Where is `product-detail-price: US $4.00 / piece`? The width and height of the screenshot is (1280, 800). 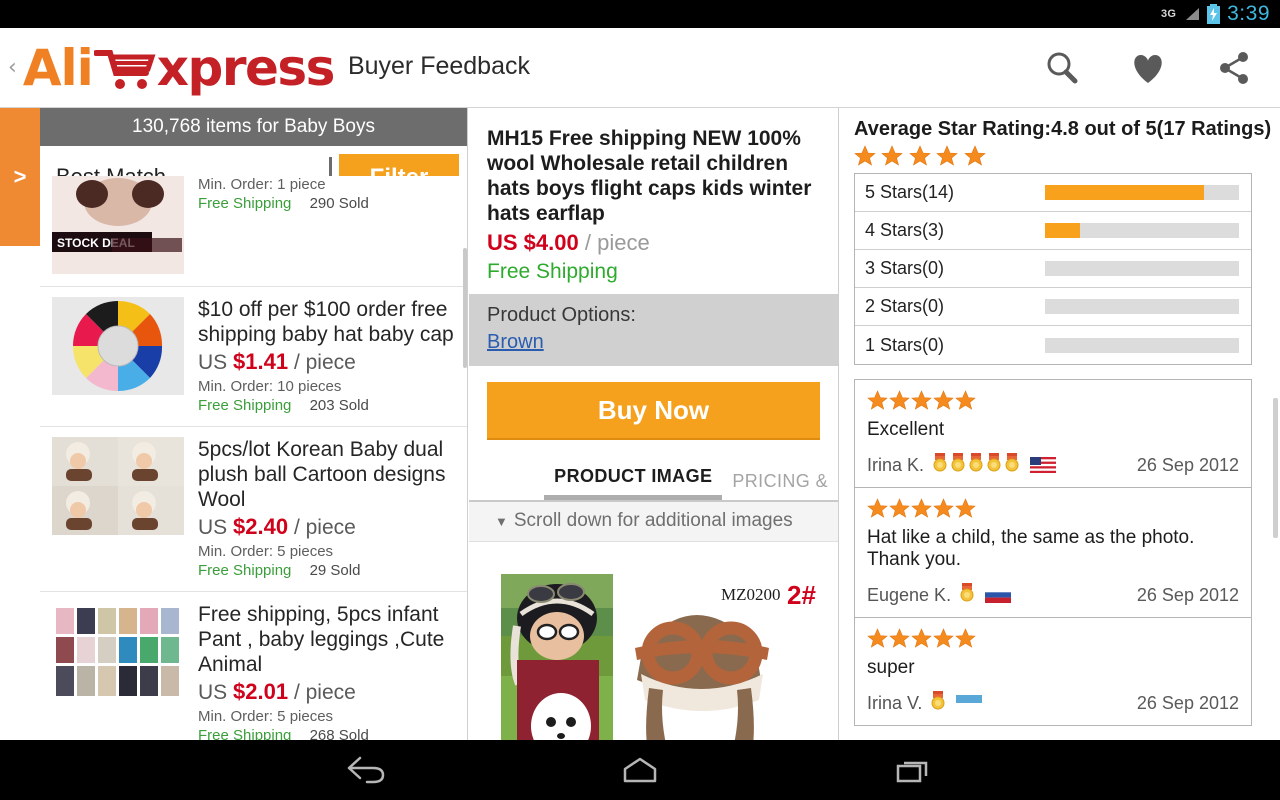 product-detail-price: US $4.00 / piece is located at coordinates (653, 241).